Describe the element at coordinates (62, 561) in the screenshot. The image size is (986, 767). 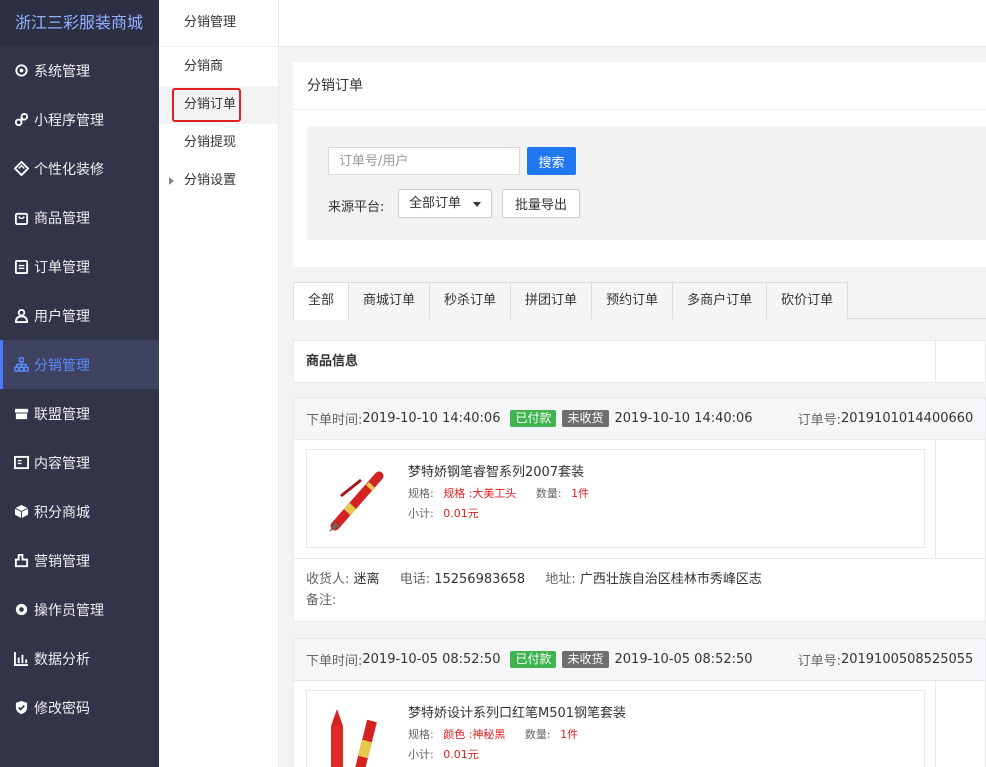
I see `sidebar-item-label: 营销管理` at that location.